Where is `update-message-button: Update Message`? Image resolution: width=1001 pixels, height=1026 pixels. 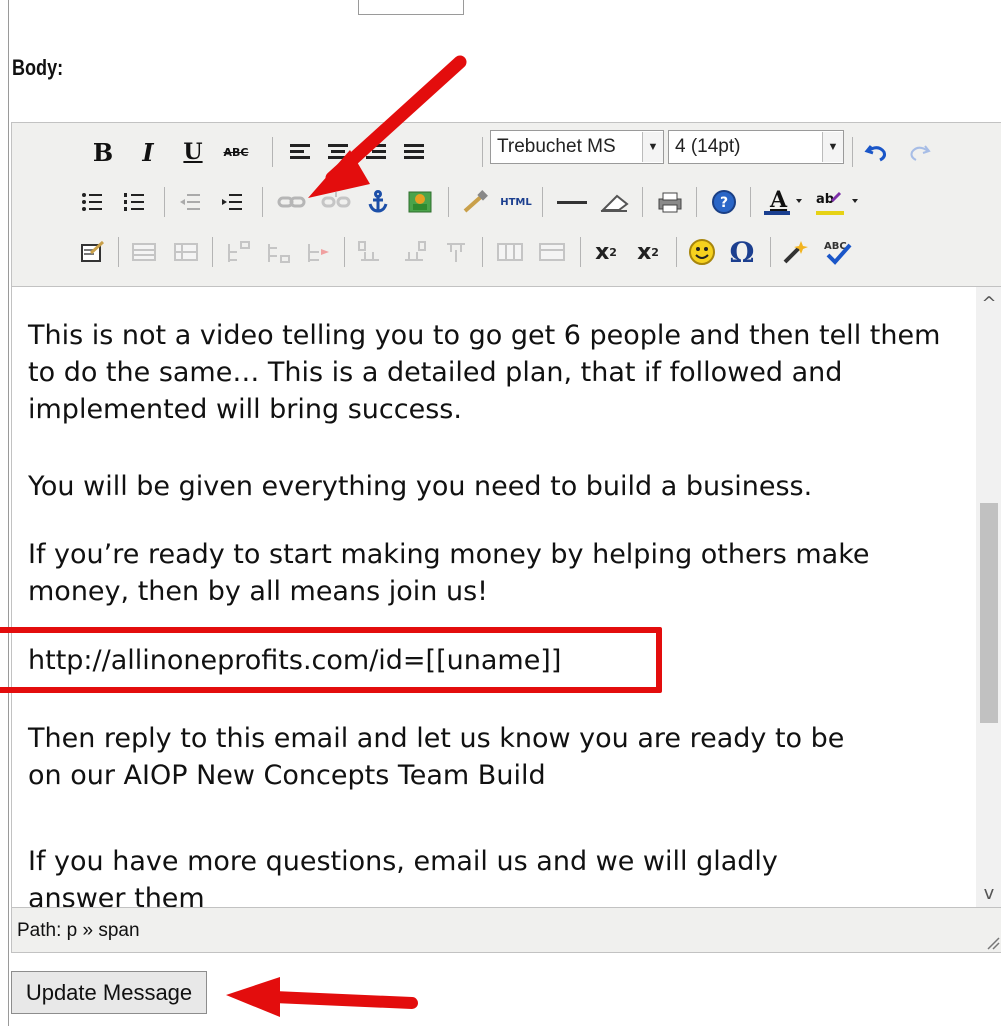 update-message-button: Update Message is located at coordinates (109, 992).